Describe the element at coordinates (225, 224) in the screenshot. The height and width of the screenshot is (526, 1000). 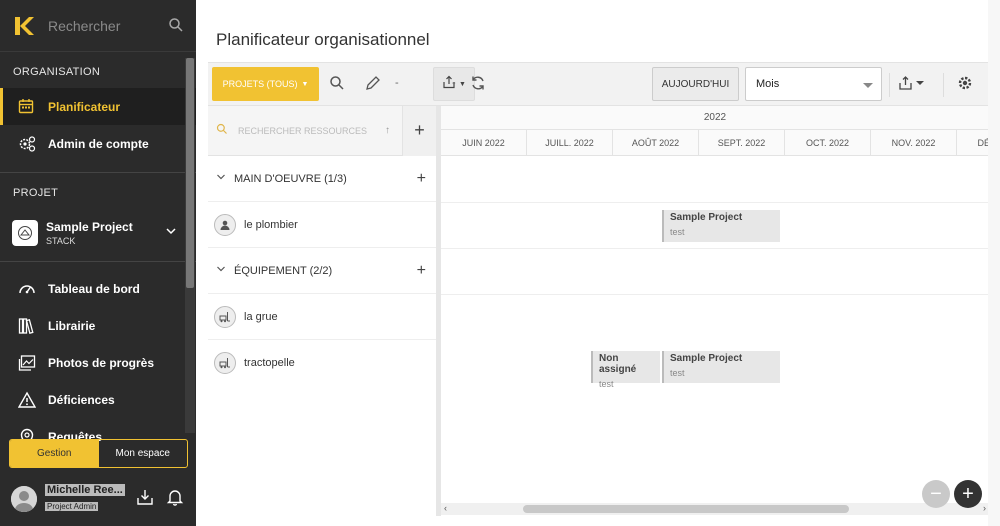
I see `person-icon` at that location.